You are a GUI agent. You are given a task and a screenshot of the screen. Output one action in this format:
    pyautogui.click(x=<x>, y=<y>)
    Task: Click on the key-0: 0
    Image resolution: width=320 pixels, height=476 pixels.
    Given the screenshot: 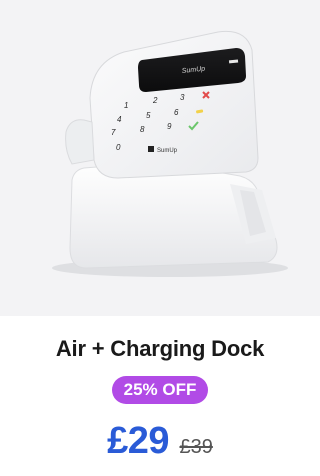 What is the action you would take?
    pyautogui.click(x=118, y=147)
    